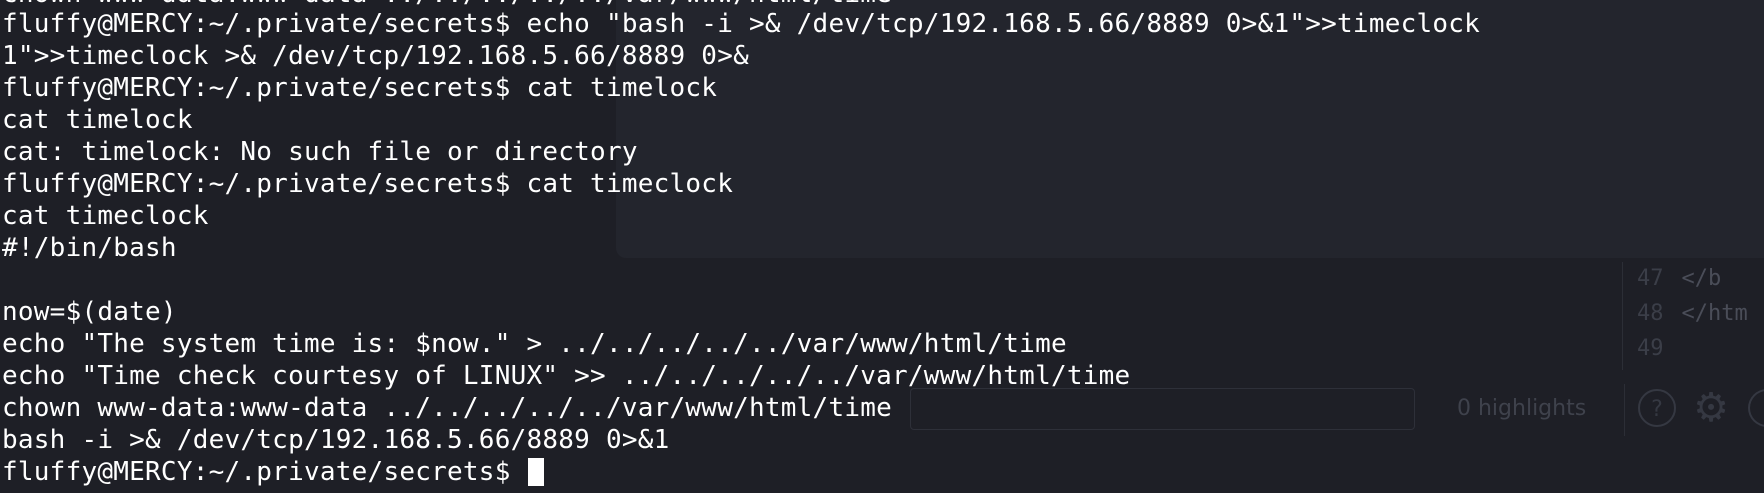 The width and height of the screenshot is (1764, 493). What do you see at coordinates (320, 152) in the screenshot?
I see `terminal-line: cat: timelock: No such file or directory` at bounding box center [320, 152].